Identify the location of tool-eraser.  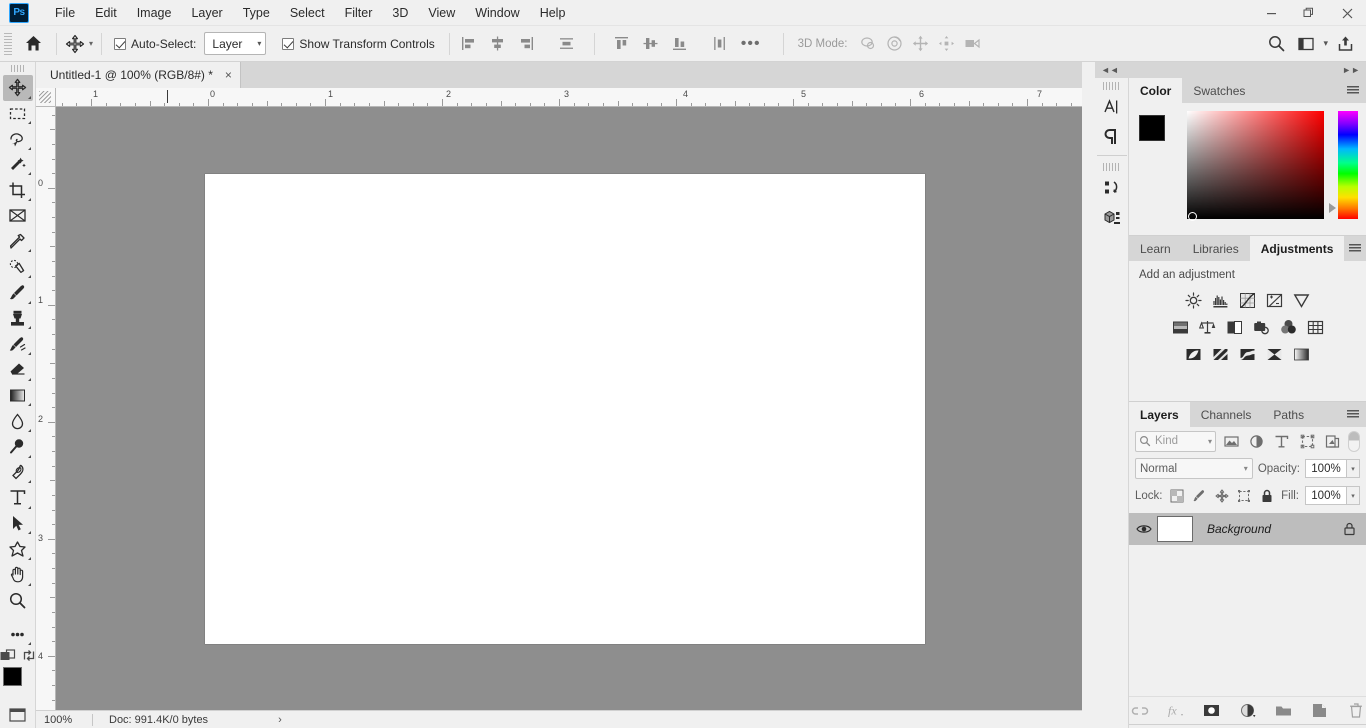
(18, 370).